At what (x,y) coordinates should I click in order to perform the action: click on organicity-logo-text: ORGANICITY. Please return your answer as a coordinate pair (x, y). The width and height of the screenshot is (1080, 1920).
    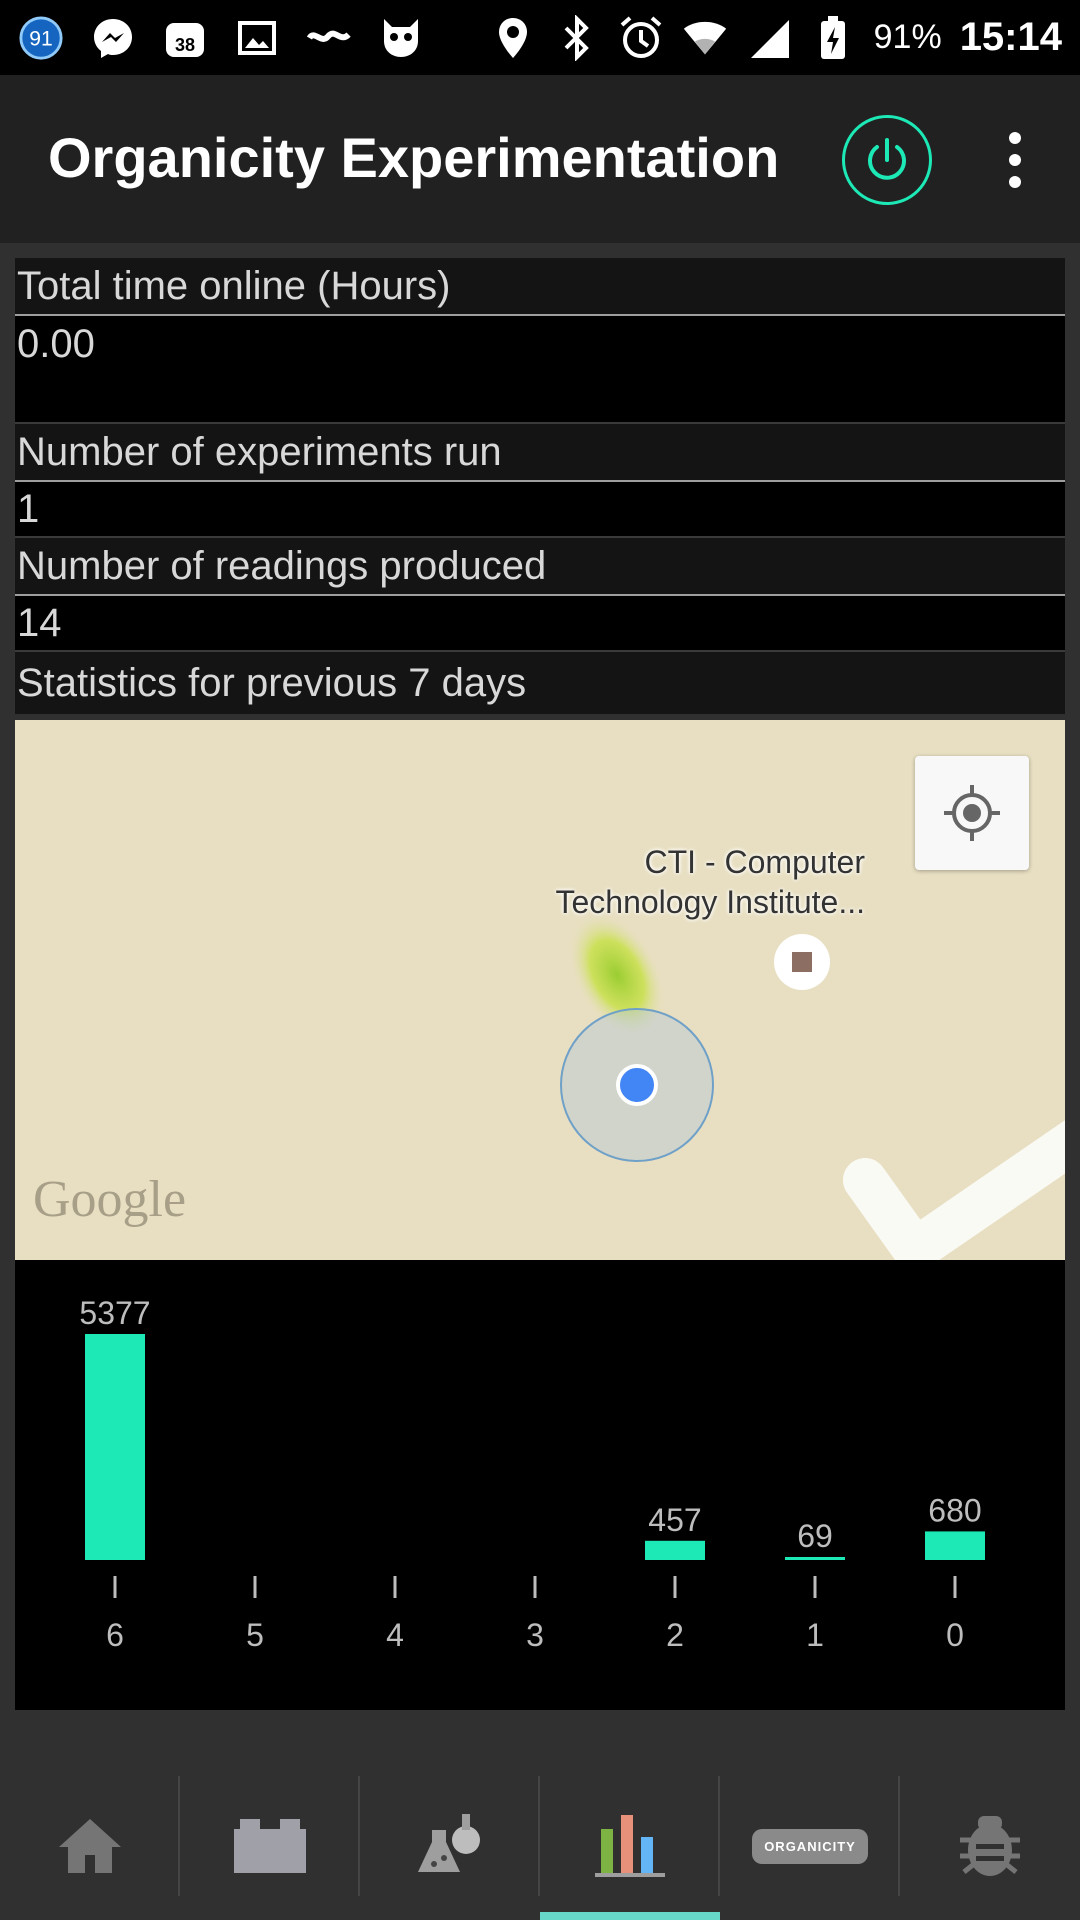
    Looking at the image, I should click on (810, 1846).